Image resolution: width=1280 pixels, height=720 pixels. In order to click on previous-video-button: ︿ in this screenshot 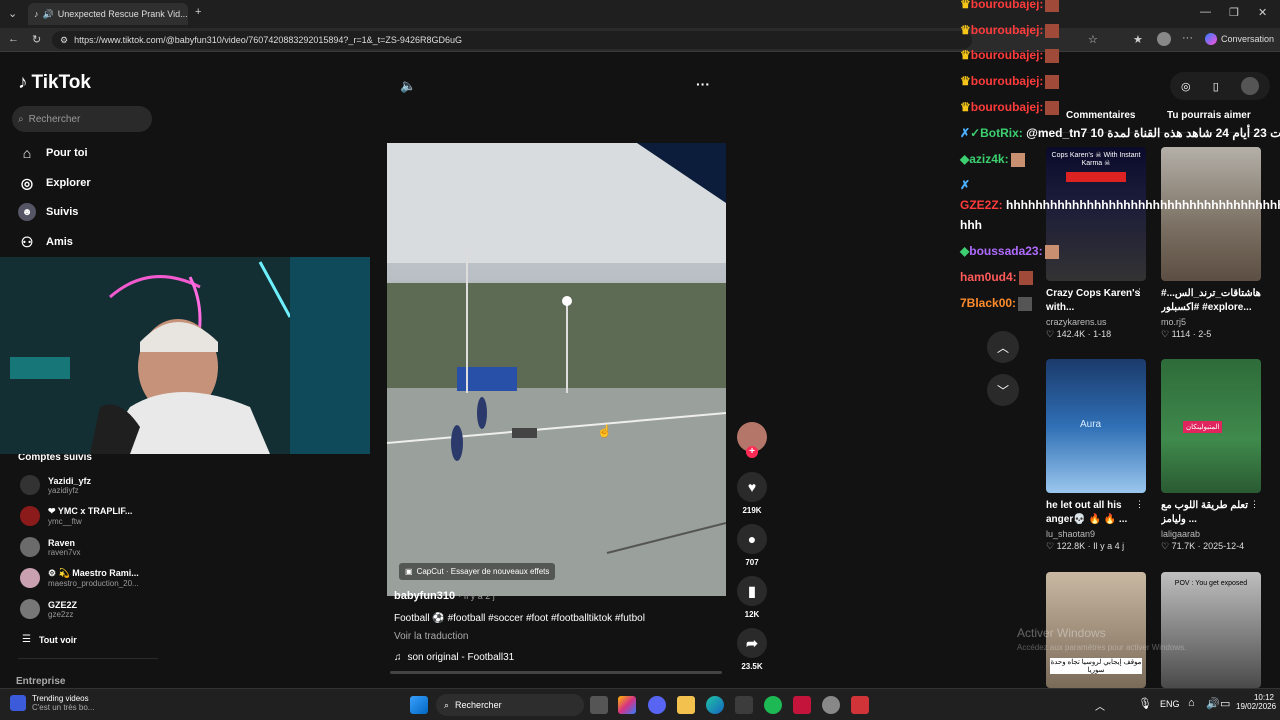, I will do `click(1003, 347)`.